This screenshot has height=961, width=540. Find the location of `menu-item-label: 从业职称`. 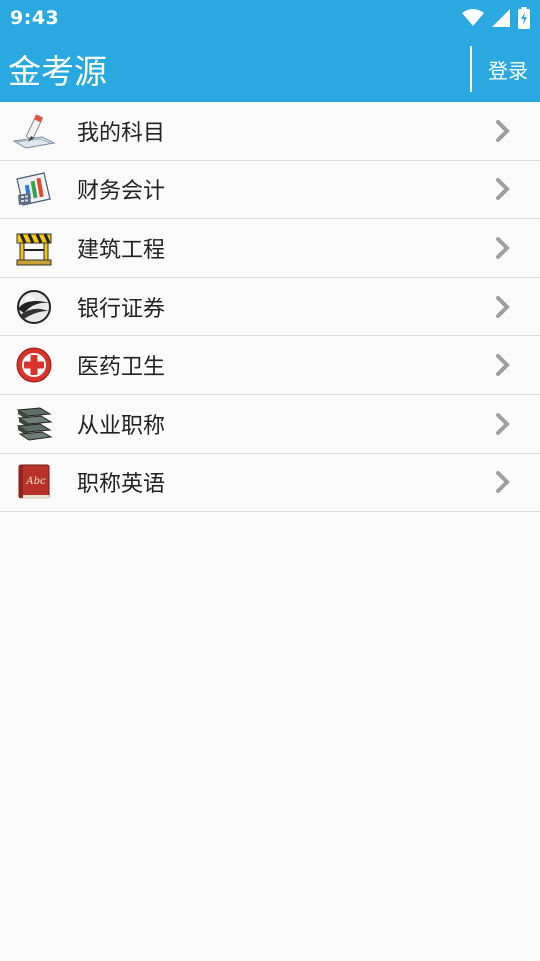

menu-item-label: 从业职称 is located at coordinates (121, 426).